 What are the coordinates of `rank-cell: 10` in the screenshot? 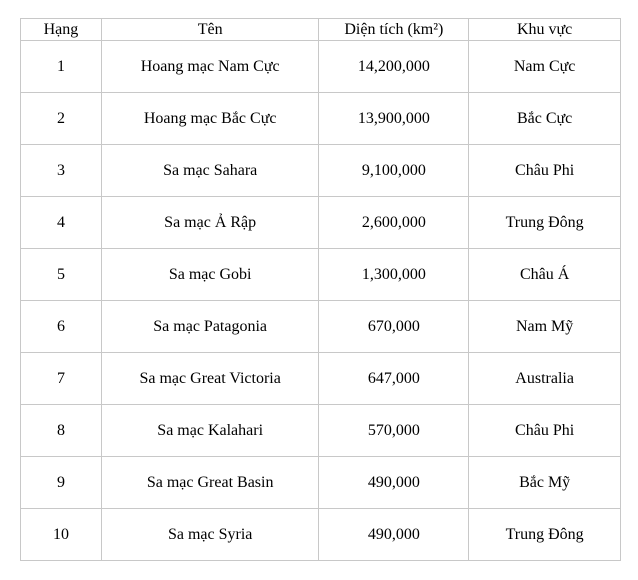 It's located at (61, 534).